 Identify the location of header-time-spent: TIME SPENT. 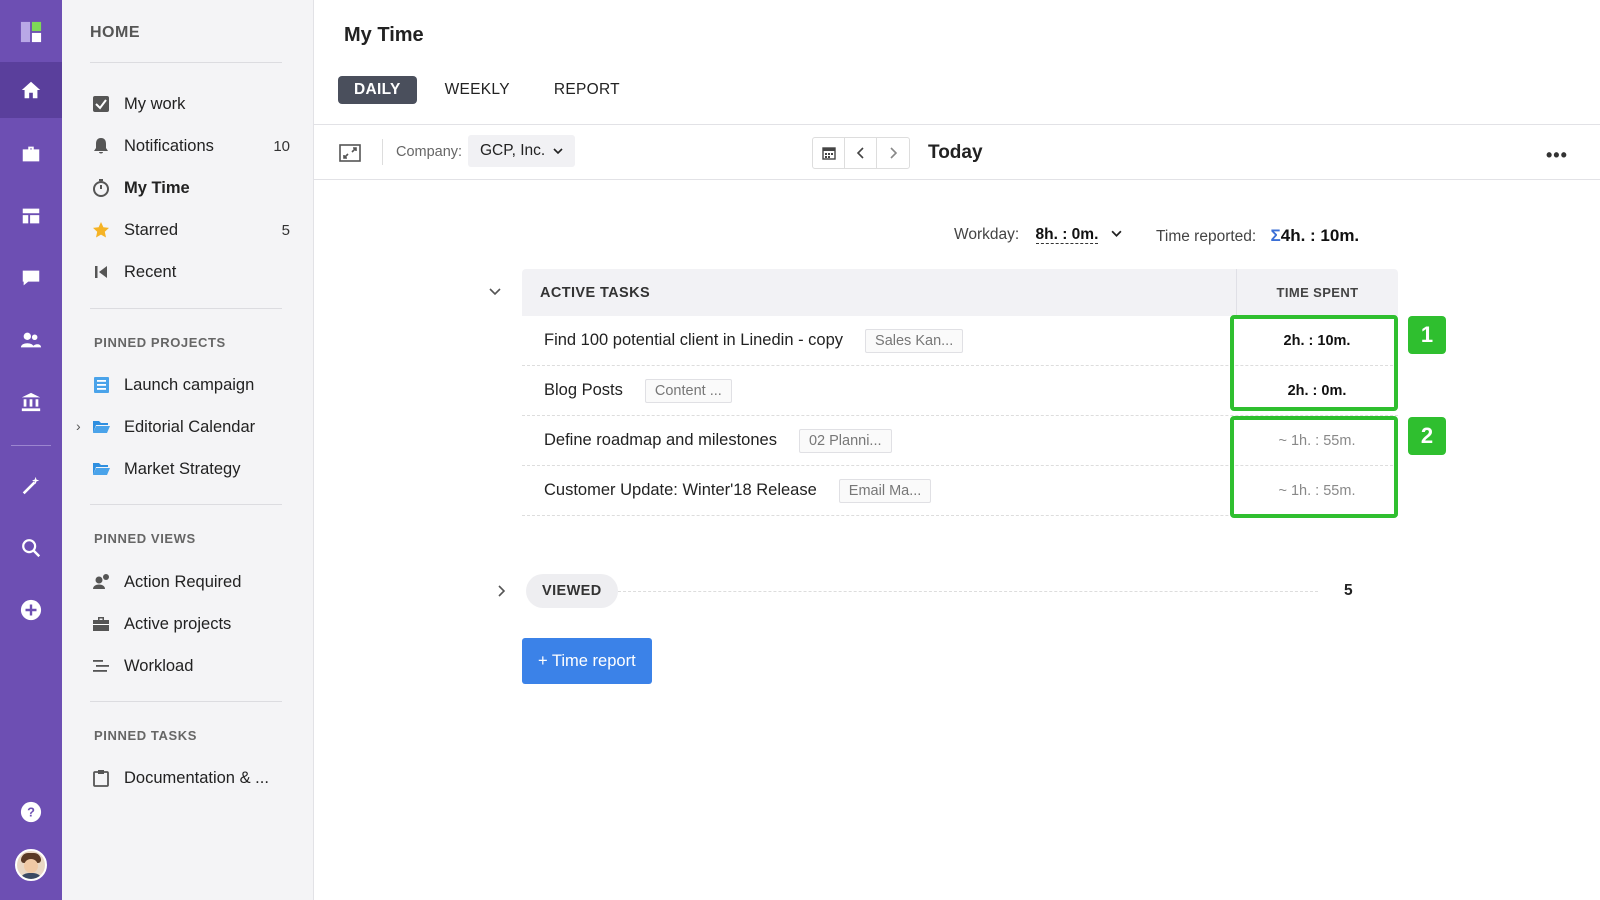
(1317, 292).